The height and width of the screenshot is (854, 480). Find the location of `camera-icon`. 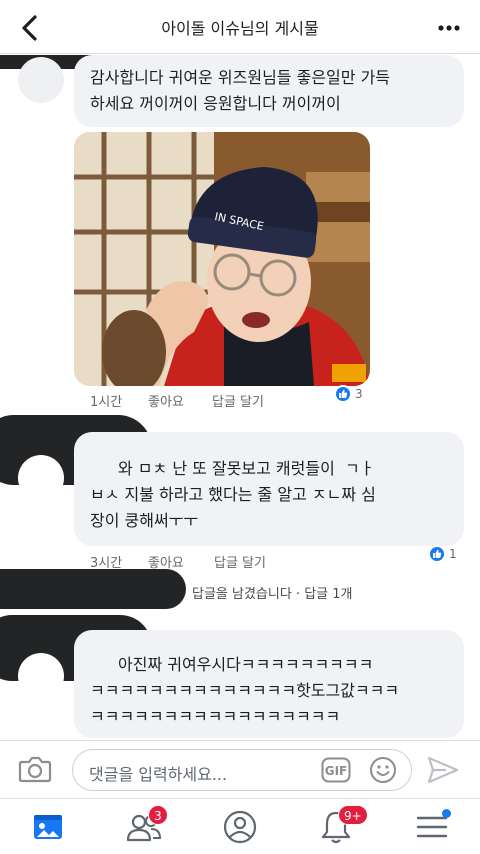

camera-icon is located at coordinates (35, 769).